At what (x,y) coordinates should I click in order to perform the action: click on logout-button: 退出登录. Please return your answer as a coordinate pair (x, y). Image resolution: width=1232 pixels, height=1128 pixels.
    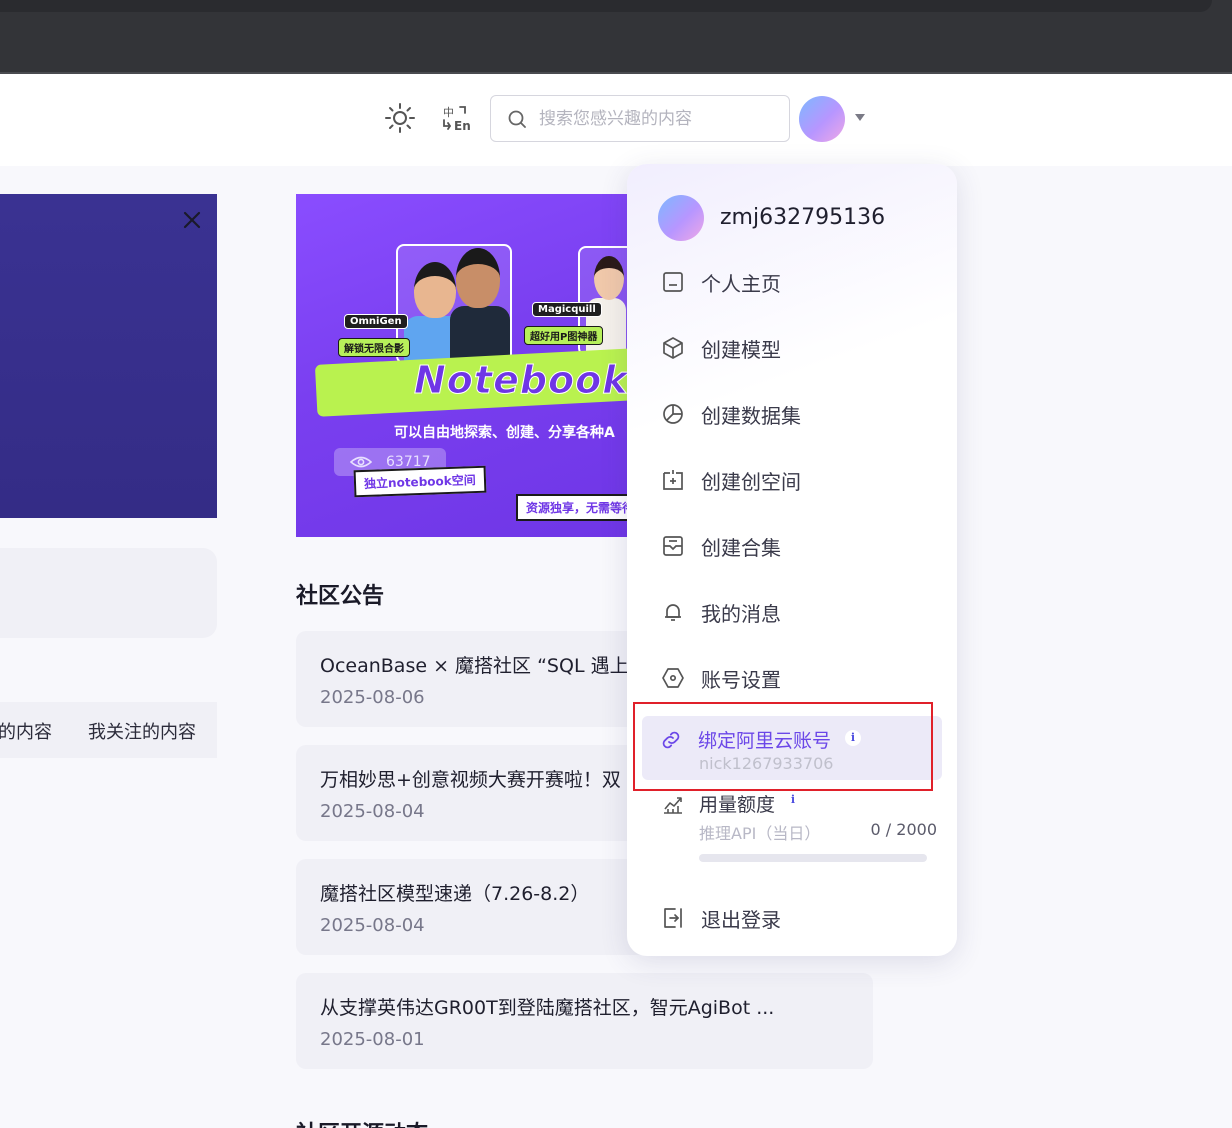
    Looking at the image, I should click on (795, 918).